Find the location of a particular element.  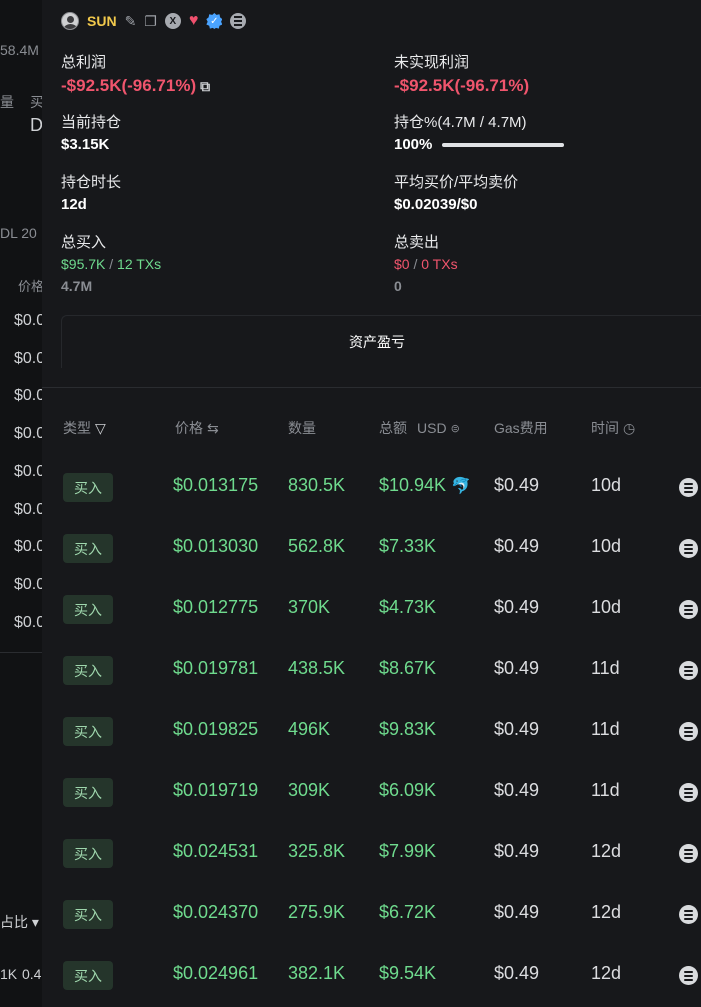

holding-progress-bar is located at coordinates (503, 145).